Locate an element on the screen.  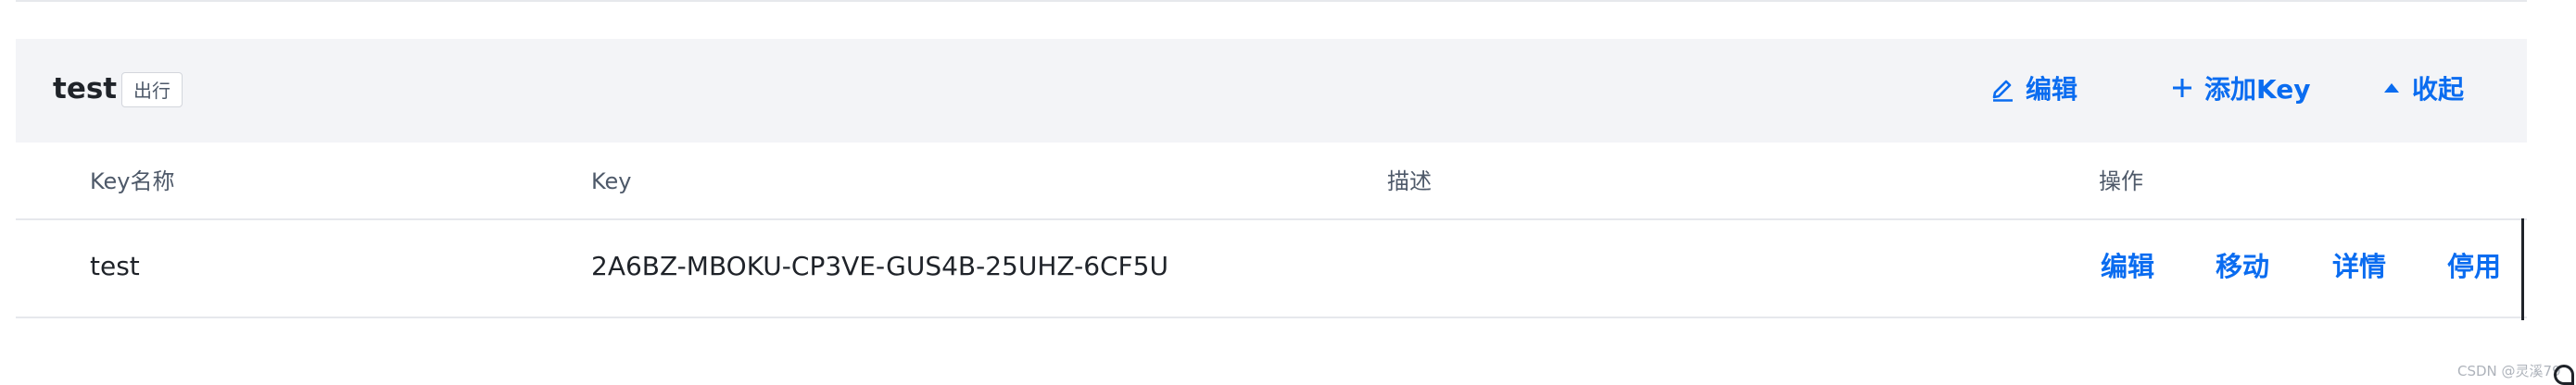
add-key-label: 添加Key is located at coordinates (2257, 89).